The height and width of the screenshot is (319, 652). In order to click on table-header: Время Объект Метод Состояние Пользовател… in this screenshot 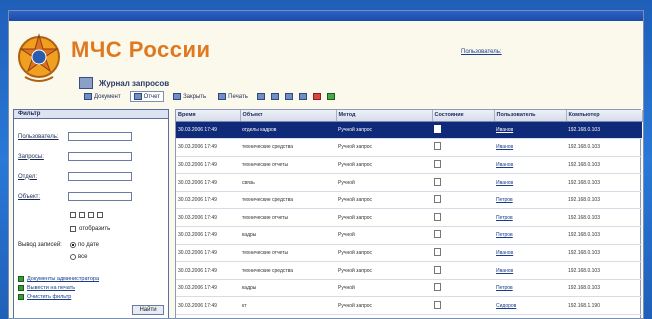, I will do `click(409, 116)`.